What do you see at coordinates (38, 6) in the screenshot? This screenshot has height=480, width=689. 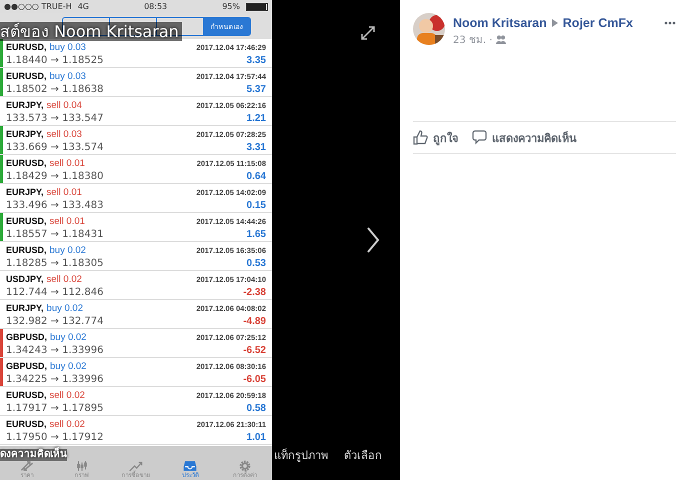 I see `carrier-text: ●●○○○ TRUE-H` at bounding box center [38, 6].